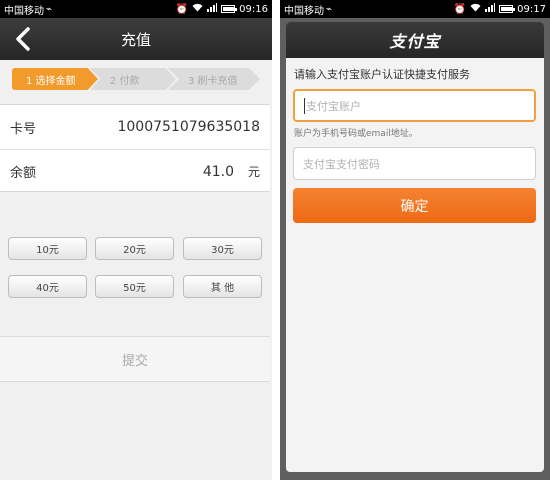 The height and width of the screenshot is (480, 550). What do you see at coordinates (214, 79) in the screenshot?
I see `step-card-recharge: 3 刷卡充值` at bounding box center [214, 79].